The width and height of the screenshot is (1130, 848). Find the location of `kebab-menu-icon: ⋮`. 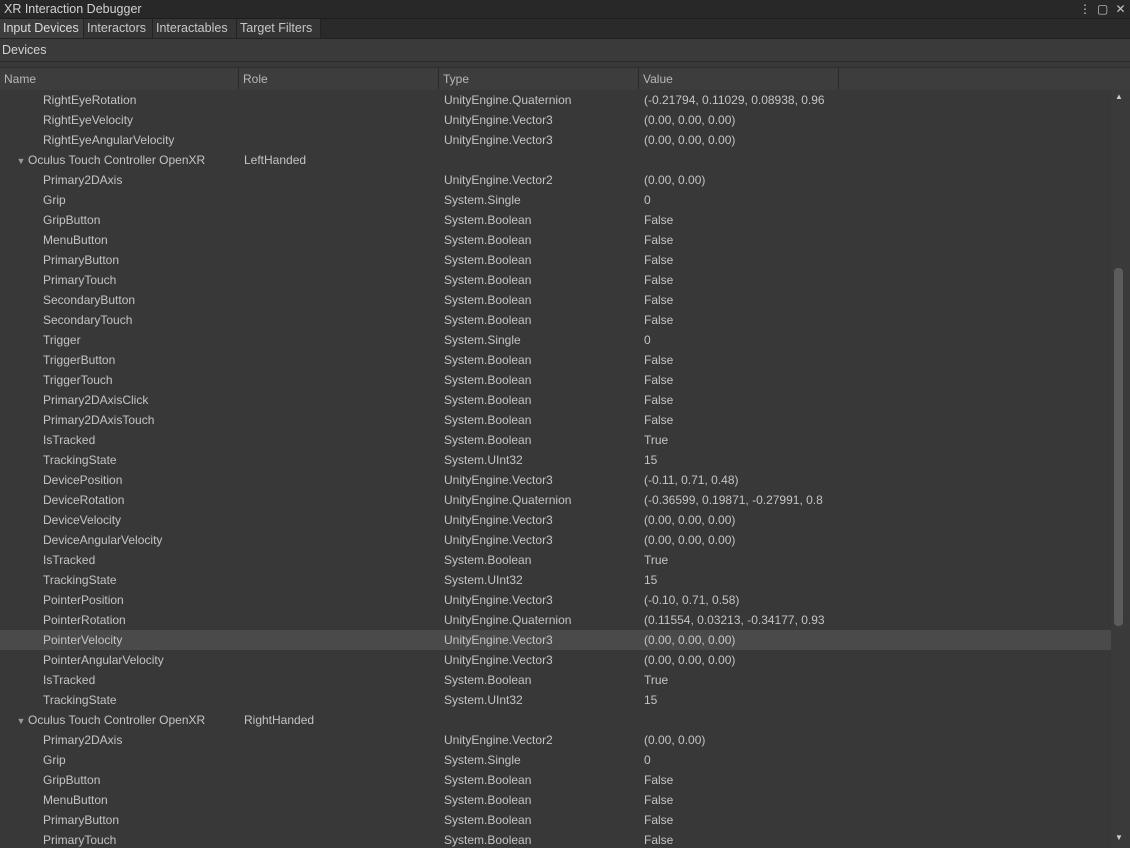

kebab-menu-icon: ⋮ is located at coordinates (1085, 9).